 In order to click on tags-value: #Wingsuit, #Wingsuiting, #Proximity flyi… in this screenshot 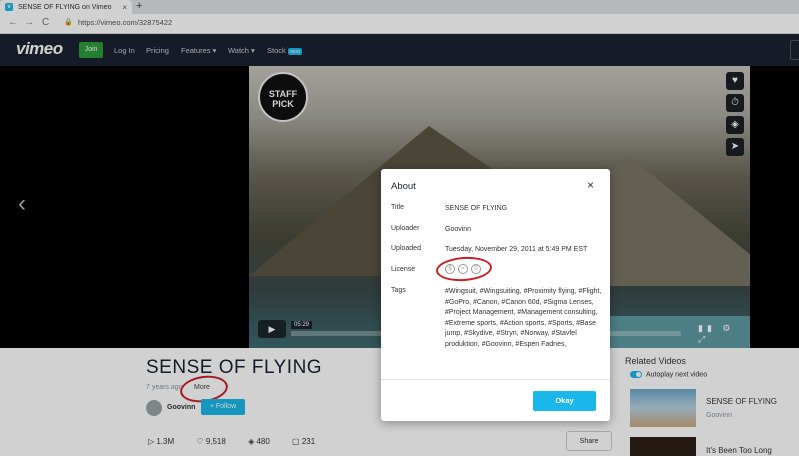, I will do `click(524, 318)`.